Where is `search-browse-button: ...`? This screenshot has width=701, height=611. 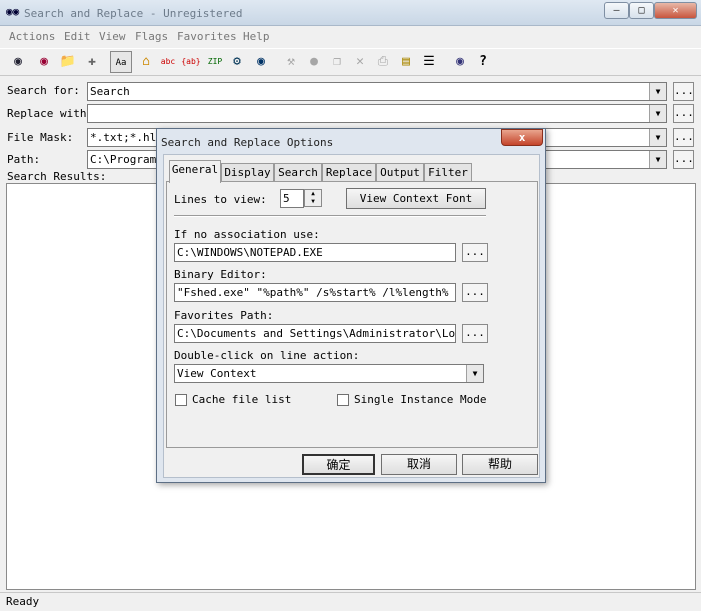 search-browse-button: ... is located at coordinates (683, 91).